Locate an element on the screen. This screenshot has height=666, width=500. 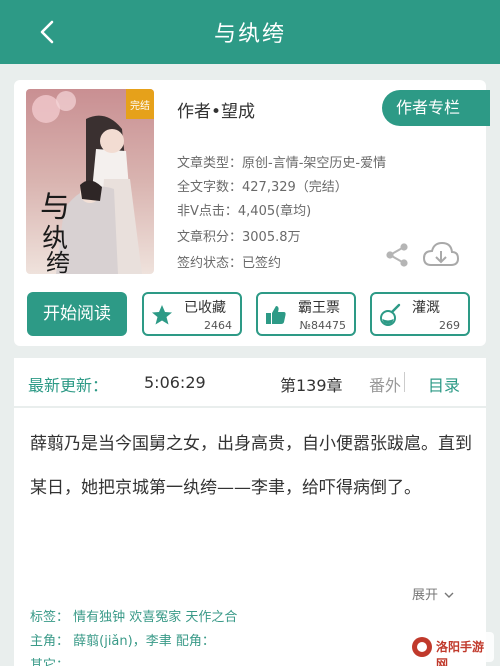
top-bar: 与纨绔 is located at coordinates (250, 32).